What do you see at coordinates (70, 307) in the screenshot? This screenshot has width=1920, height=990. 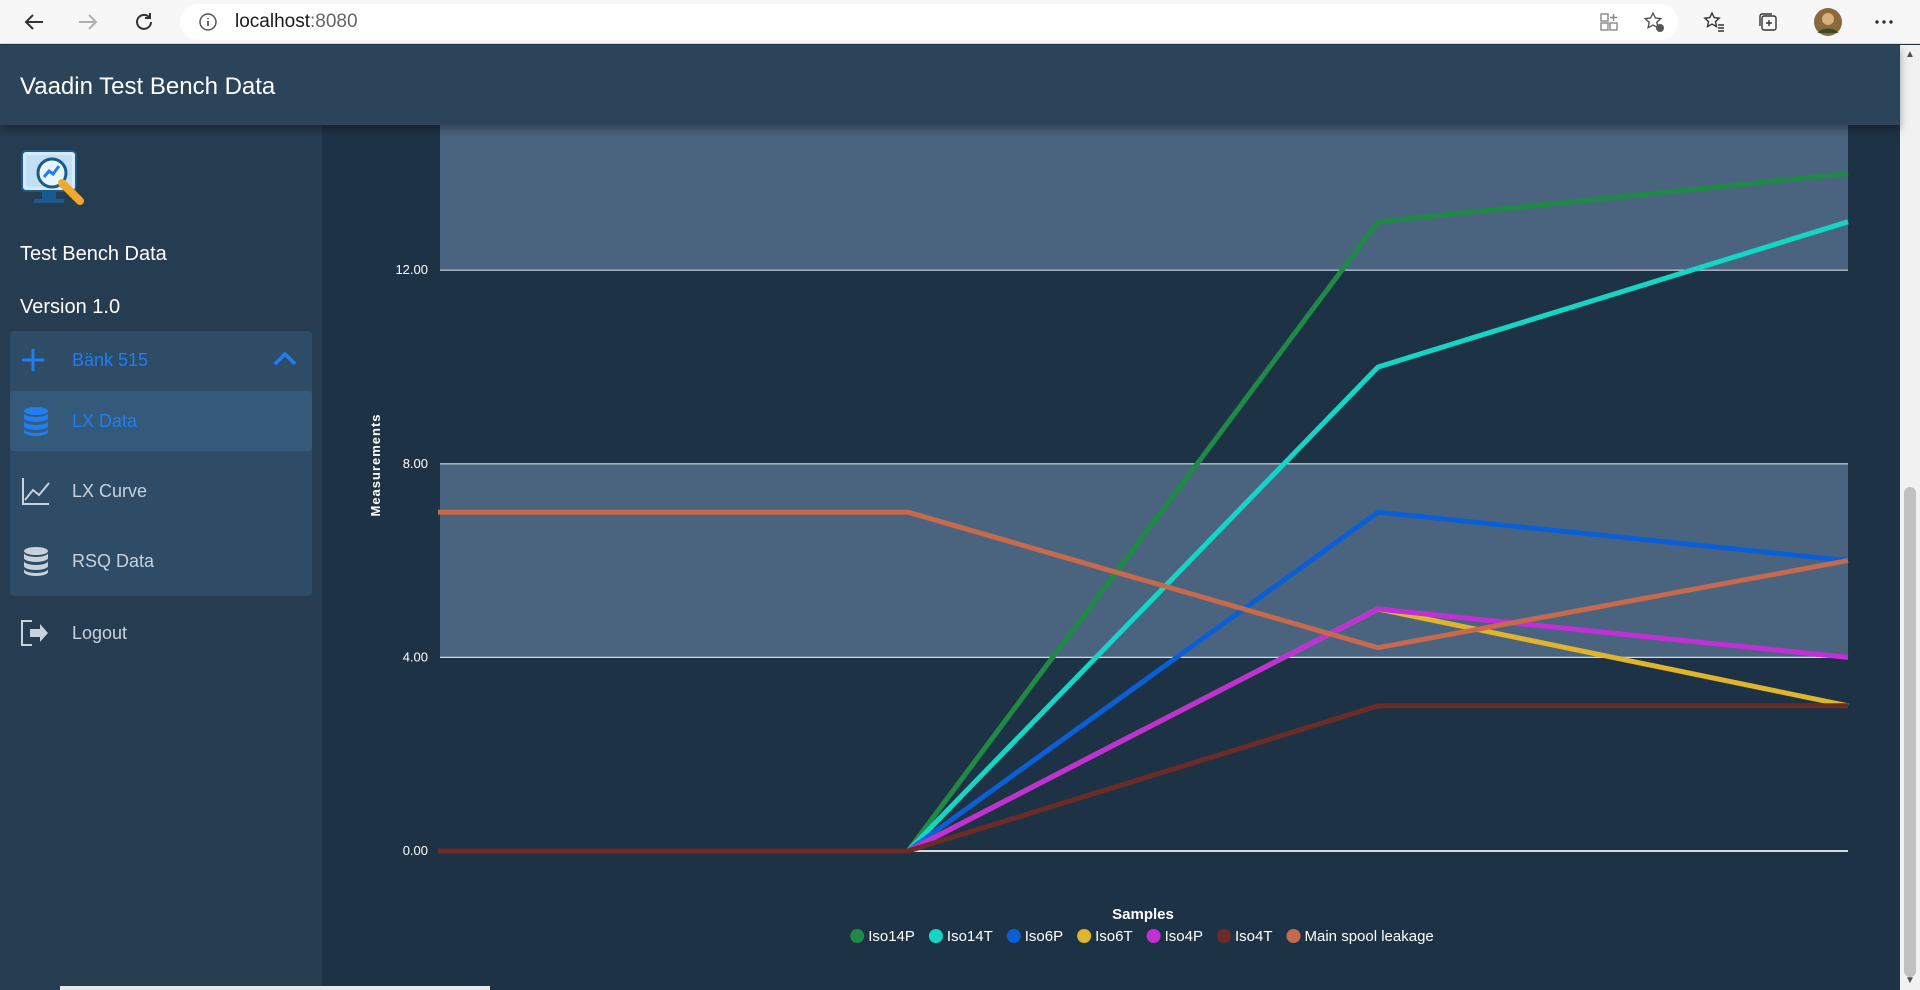 I see `app-version: Version 1.0` at bounding box center [70, 307].